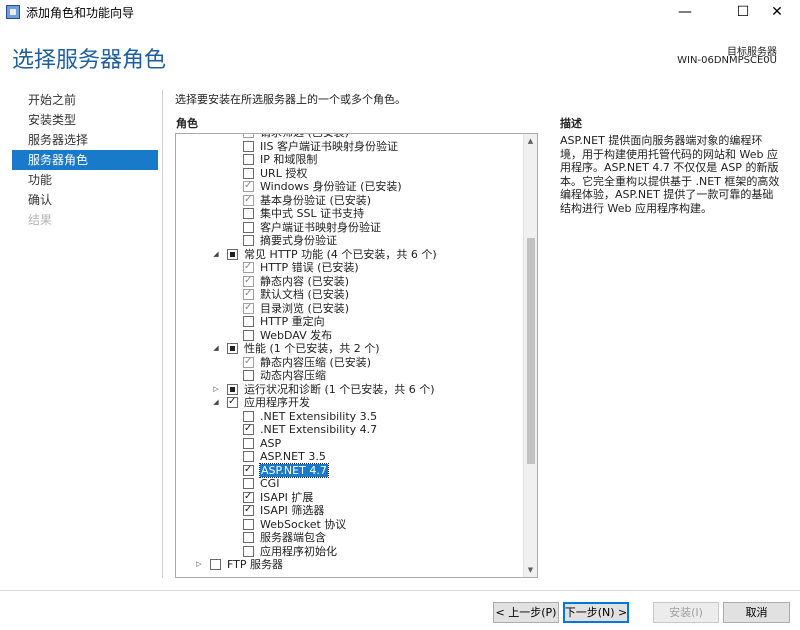 This screenshot has height=630, width=800. I want to click on tree-row: ISAPI 扩展, so click(350, 498).